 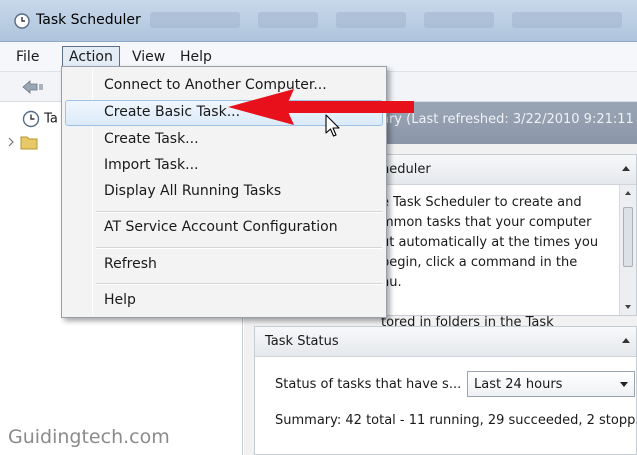 I want to click on title-bar: Task Scheduler, so click(x=318, y=21).